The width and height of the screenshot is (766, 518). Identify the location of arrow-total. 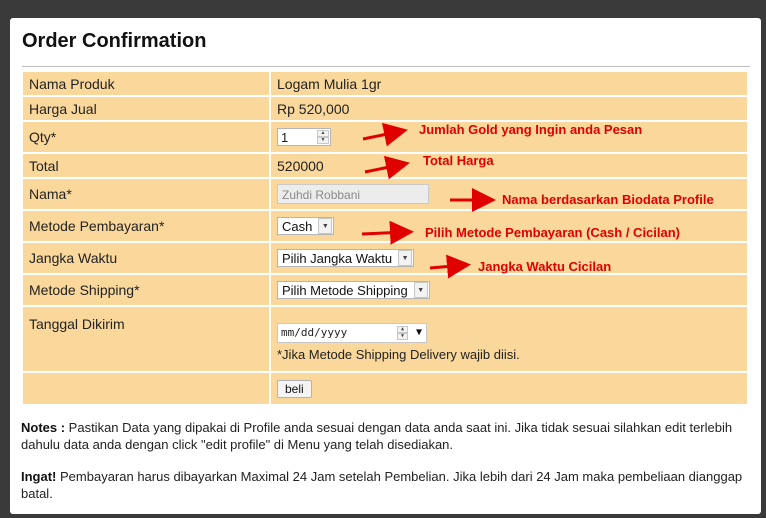
(387, 167).